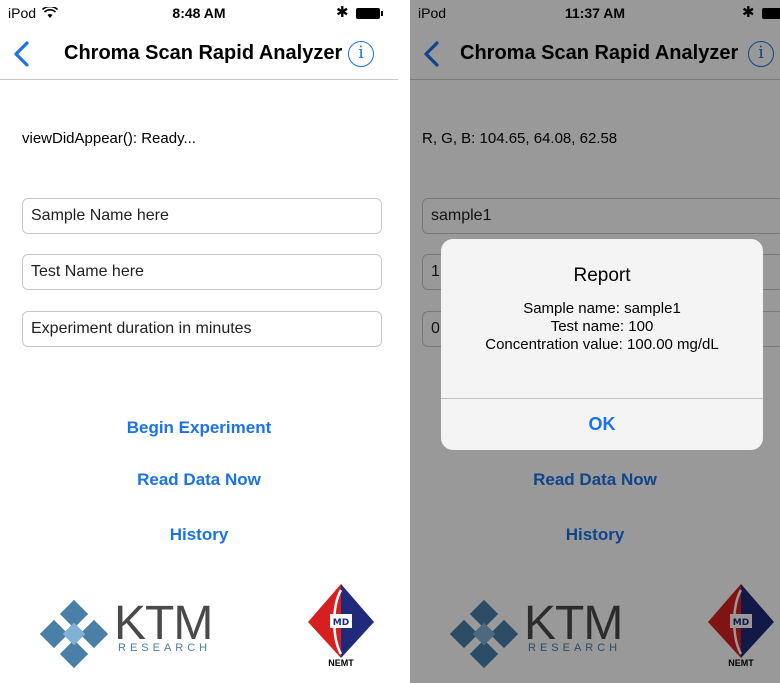  Describe the element at coordinates (199, 14) in the screenshot. I see `status-bar: iPod 8:48 AM ✱` at that location.